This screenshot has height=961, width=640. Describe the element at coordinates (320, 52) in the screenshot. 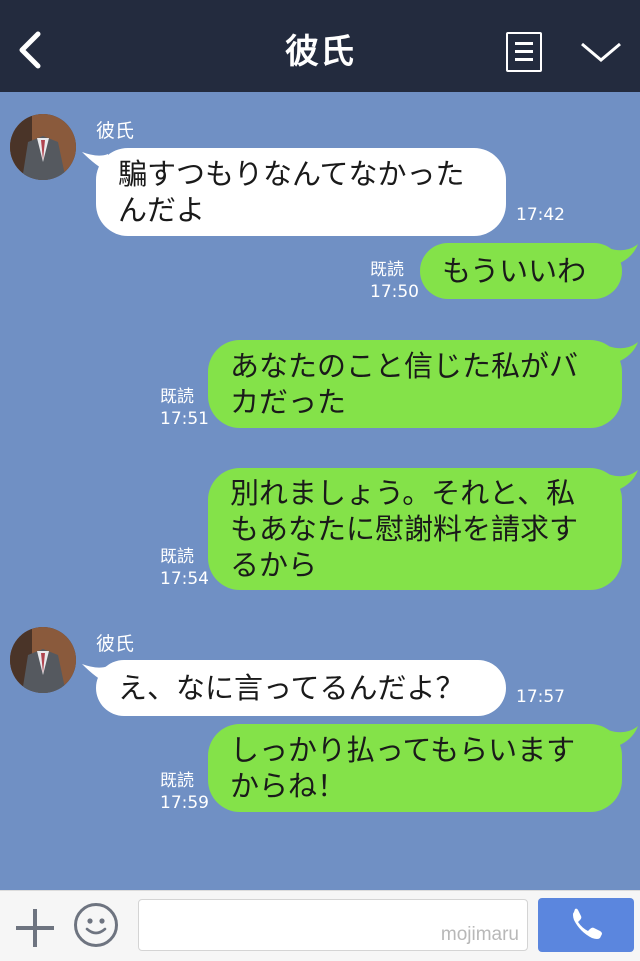

I see `chat-title: 彼氏` at that location.